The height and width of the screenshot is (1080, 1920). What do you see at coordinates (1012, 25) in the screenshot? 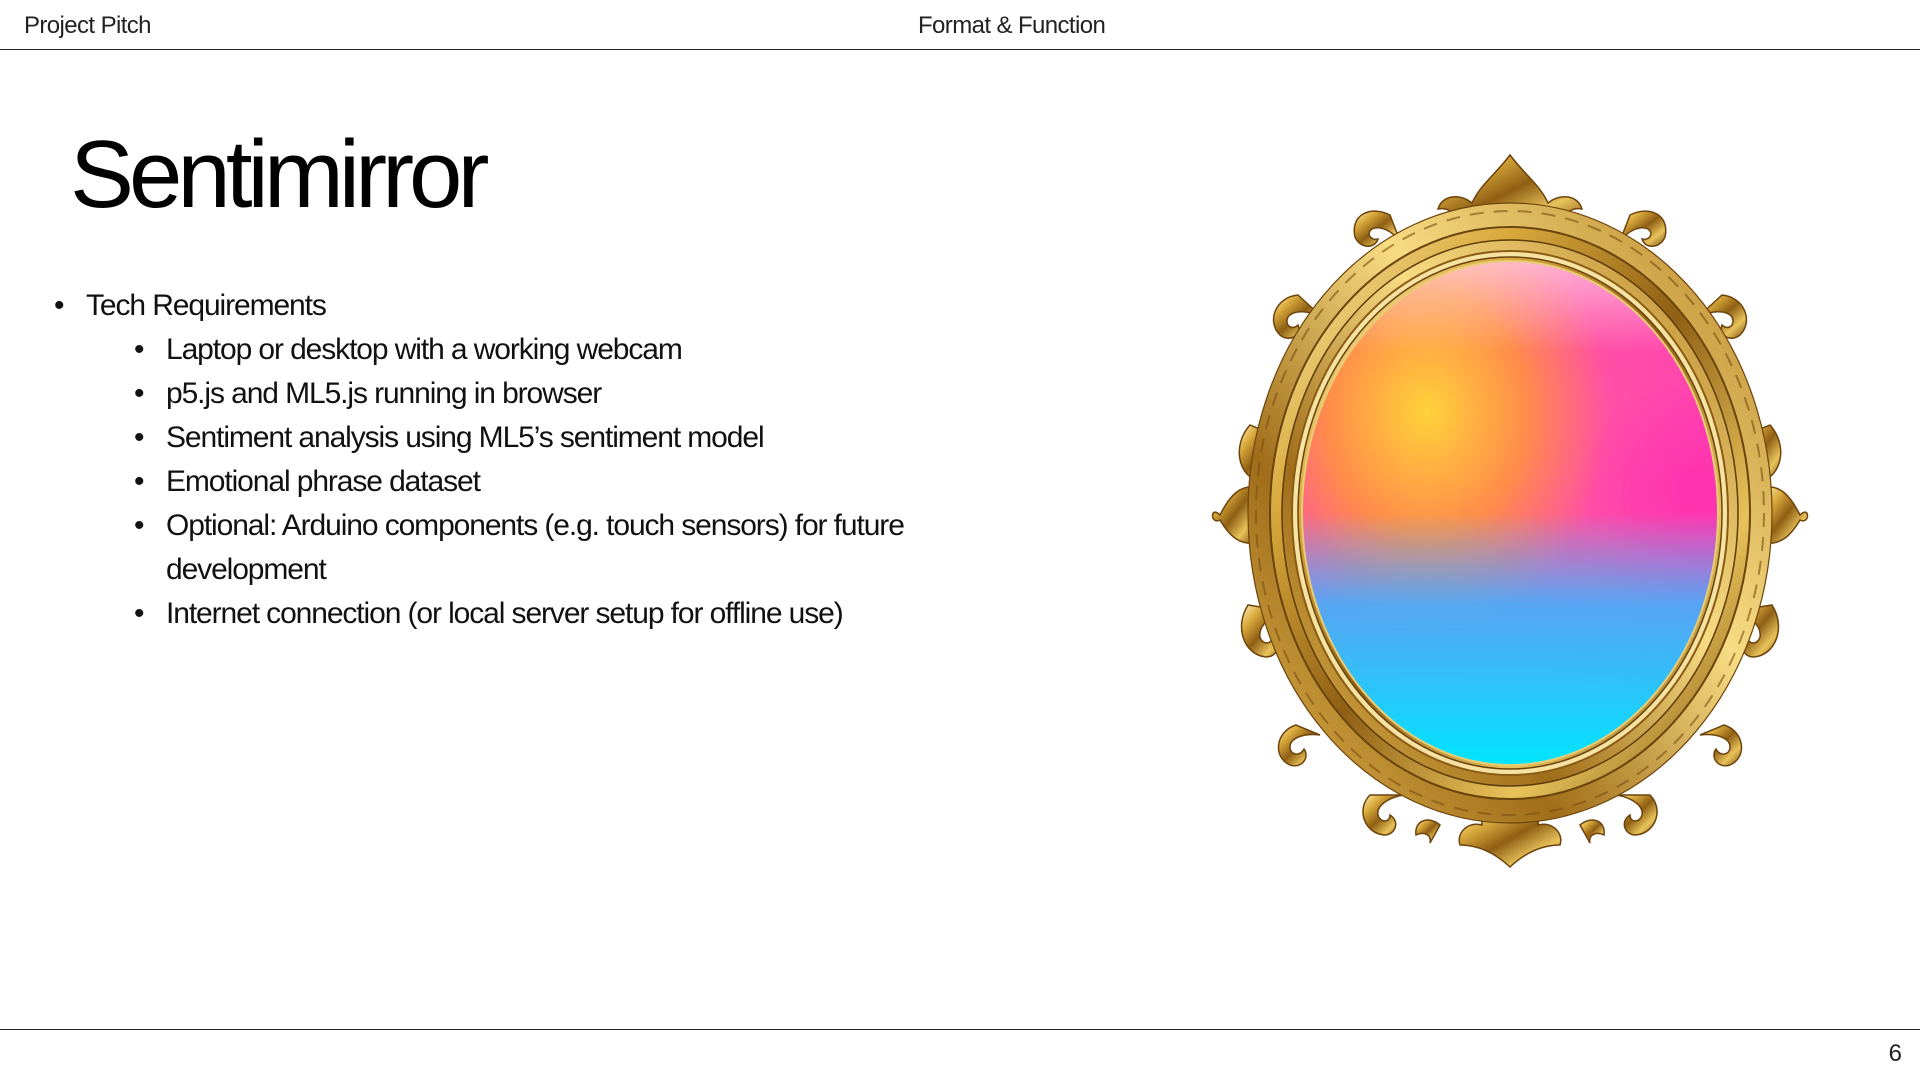
I see `header-center-label: Format & Function` at bounding box center [1012, 25].